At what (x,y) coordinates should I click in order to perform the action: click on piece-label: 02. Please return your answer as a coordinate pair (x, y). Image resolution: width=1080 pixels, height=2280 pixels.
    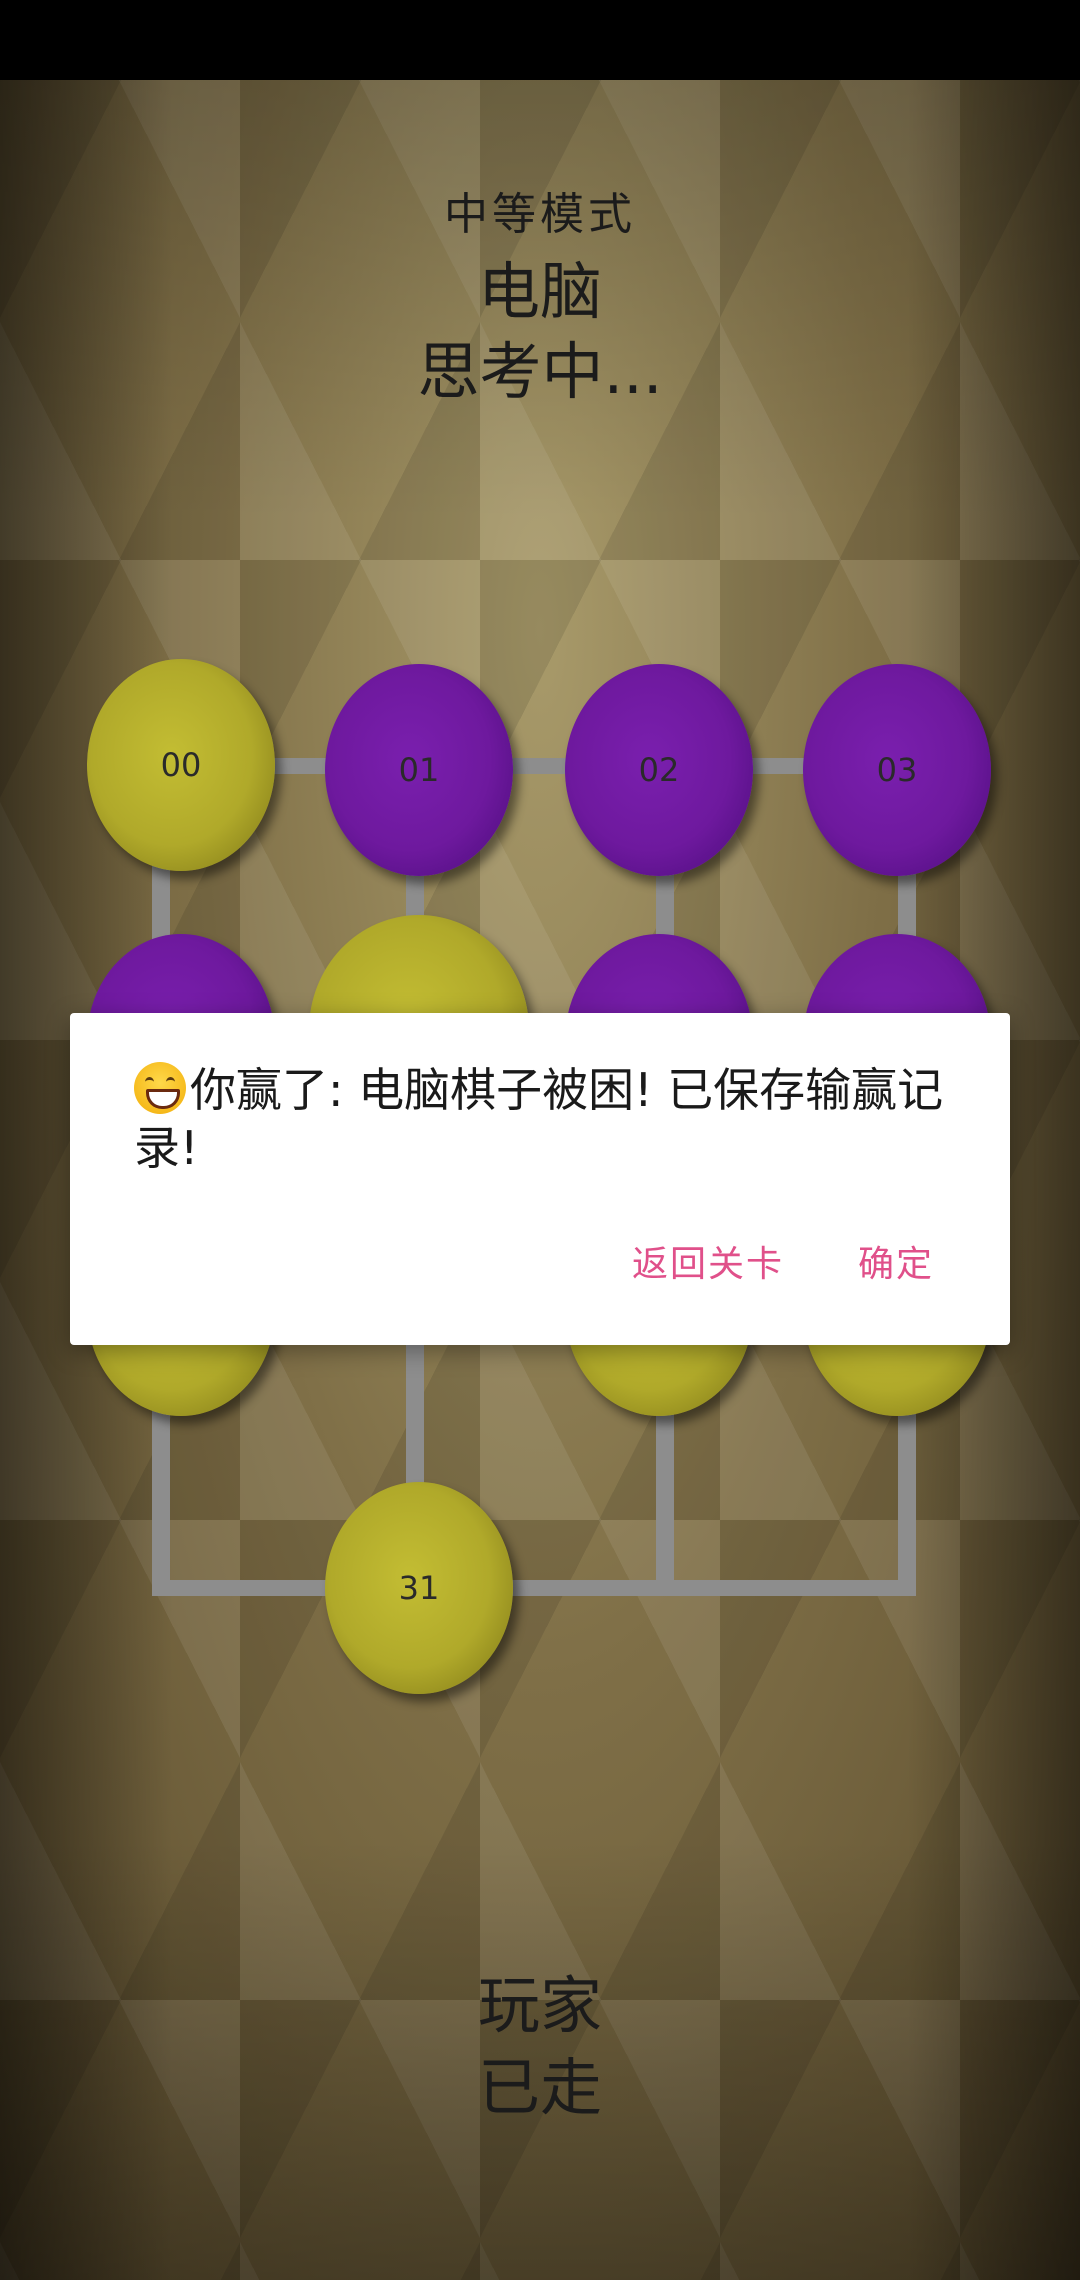
    Looking at the image, I should click on (659, 770).